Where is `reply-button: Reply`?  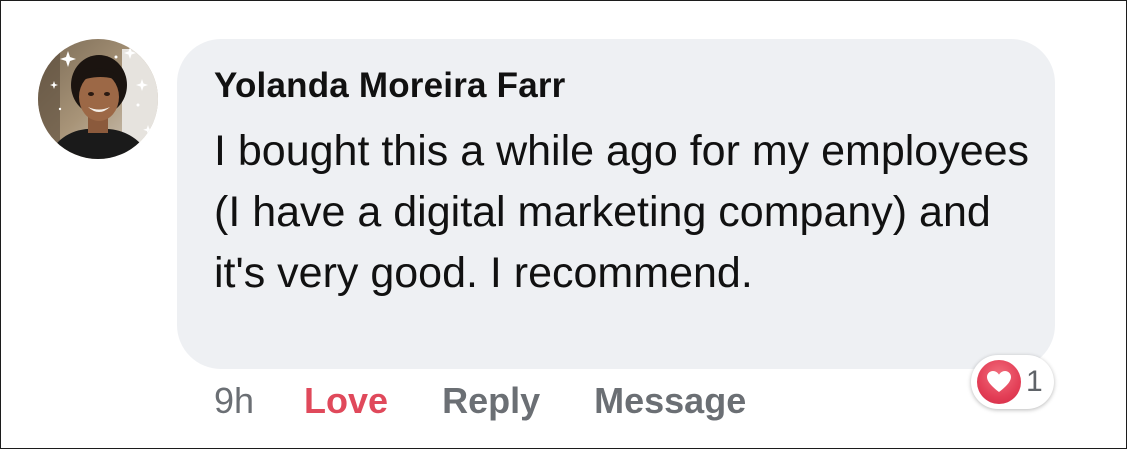
reply-button: Reply is located at coordinates (491, 401).